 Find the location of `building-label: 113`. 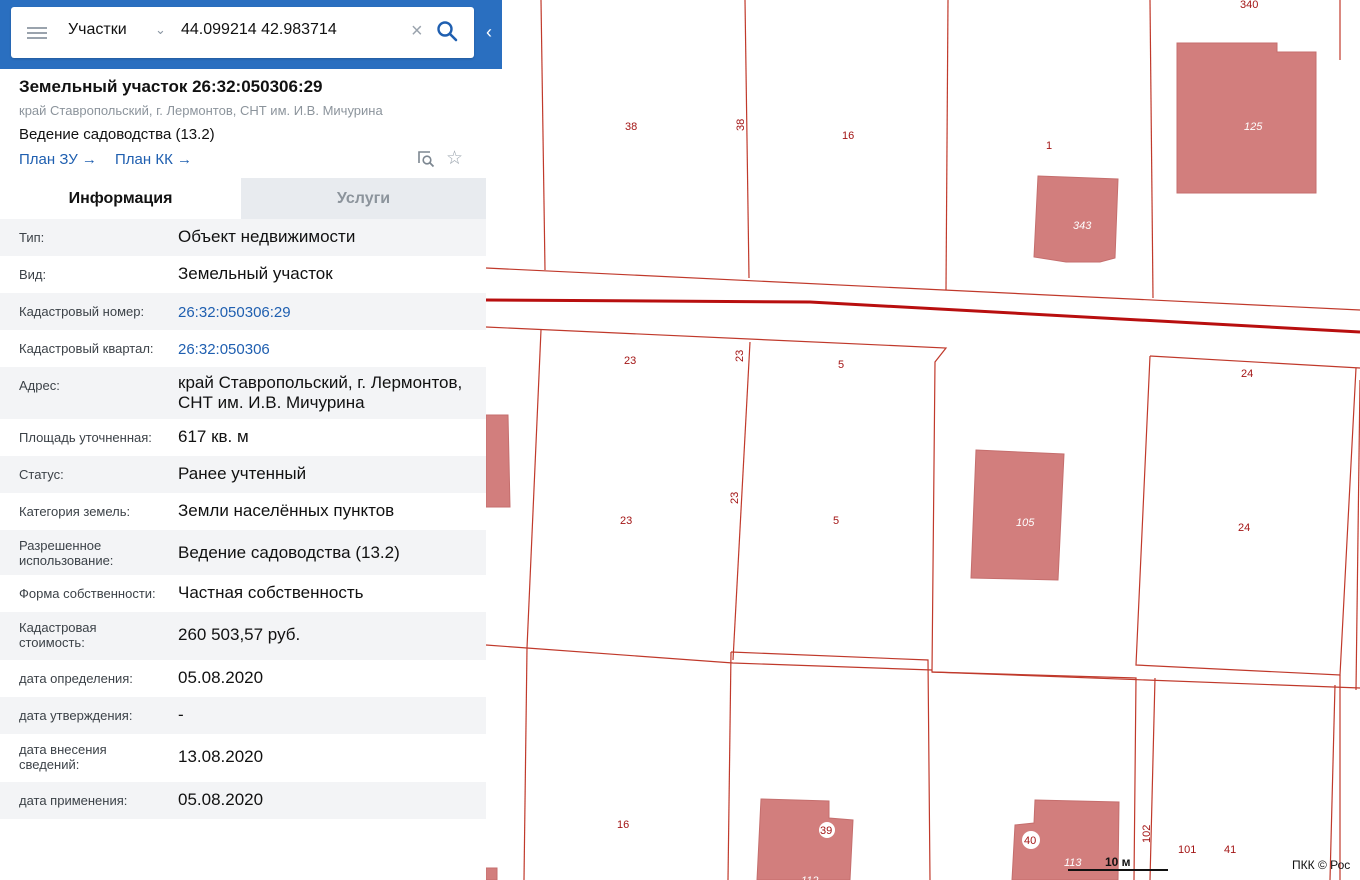

building-label: 113 is located at coordinates (1073, 863).